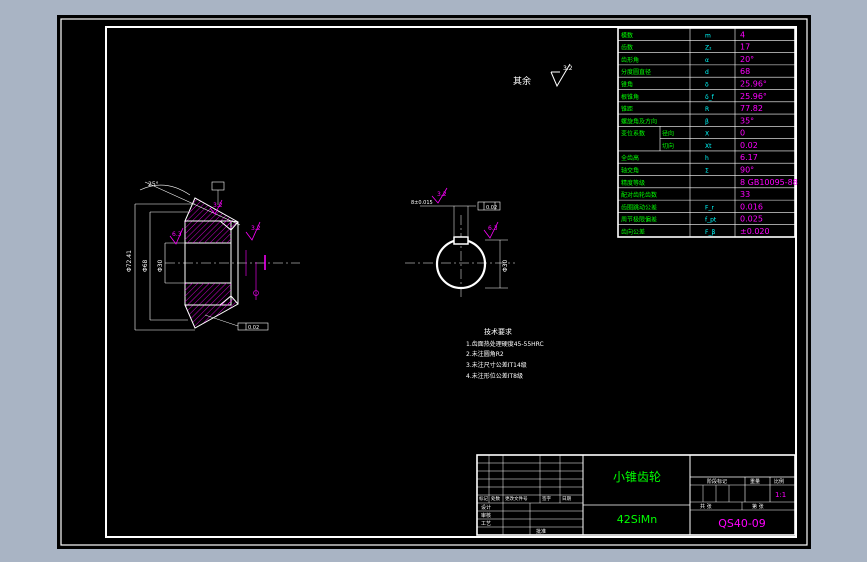  What do you see at coordinates (710, 232) in the screenshot?
I see `param-symbol: F_β` at bounding box center [710, 232].